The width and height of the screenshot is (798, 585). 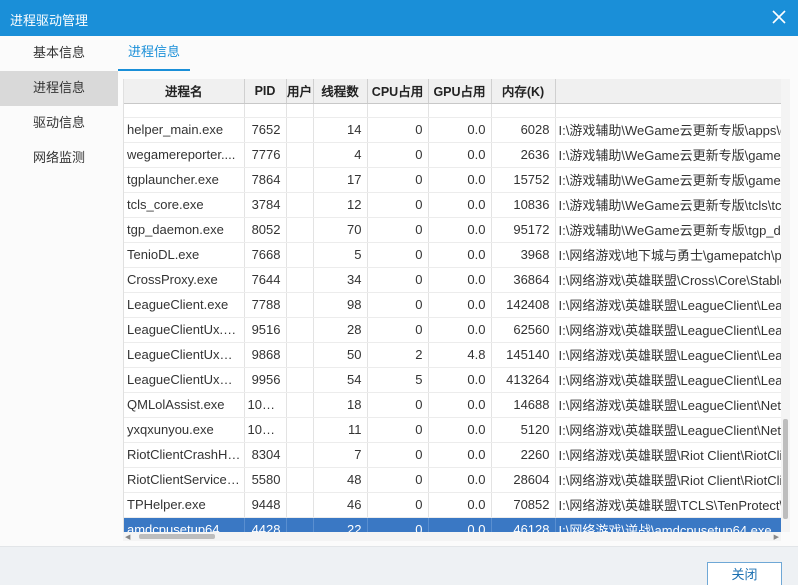 I want to click on column-header-memory: 内存(K), so click(x=523, y=91).